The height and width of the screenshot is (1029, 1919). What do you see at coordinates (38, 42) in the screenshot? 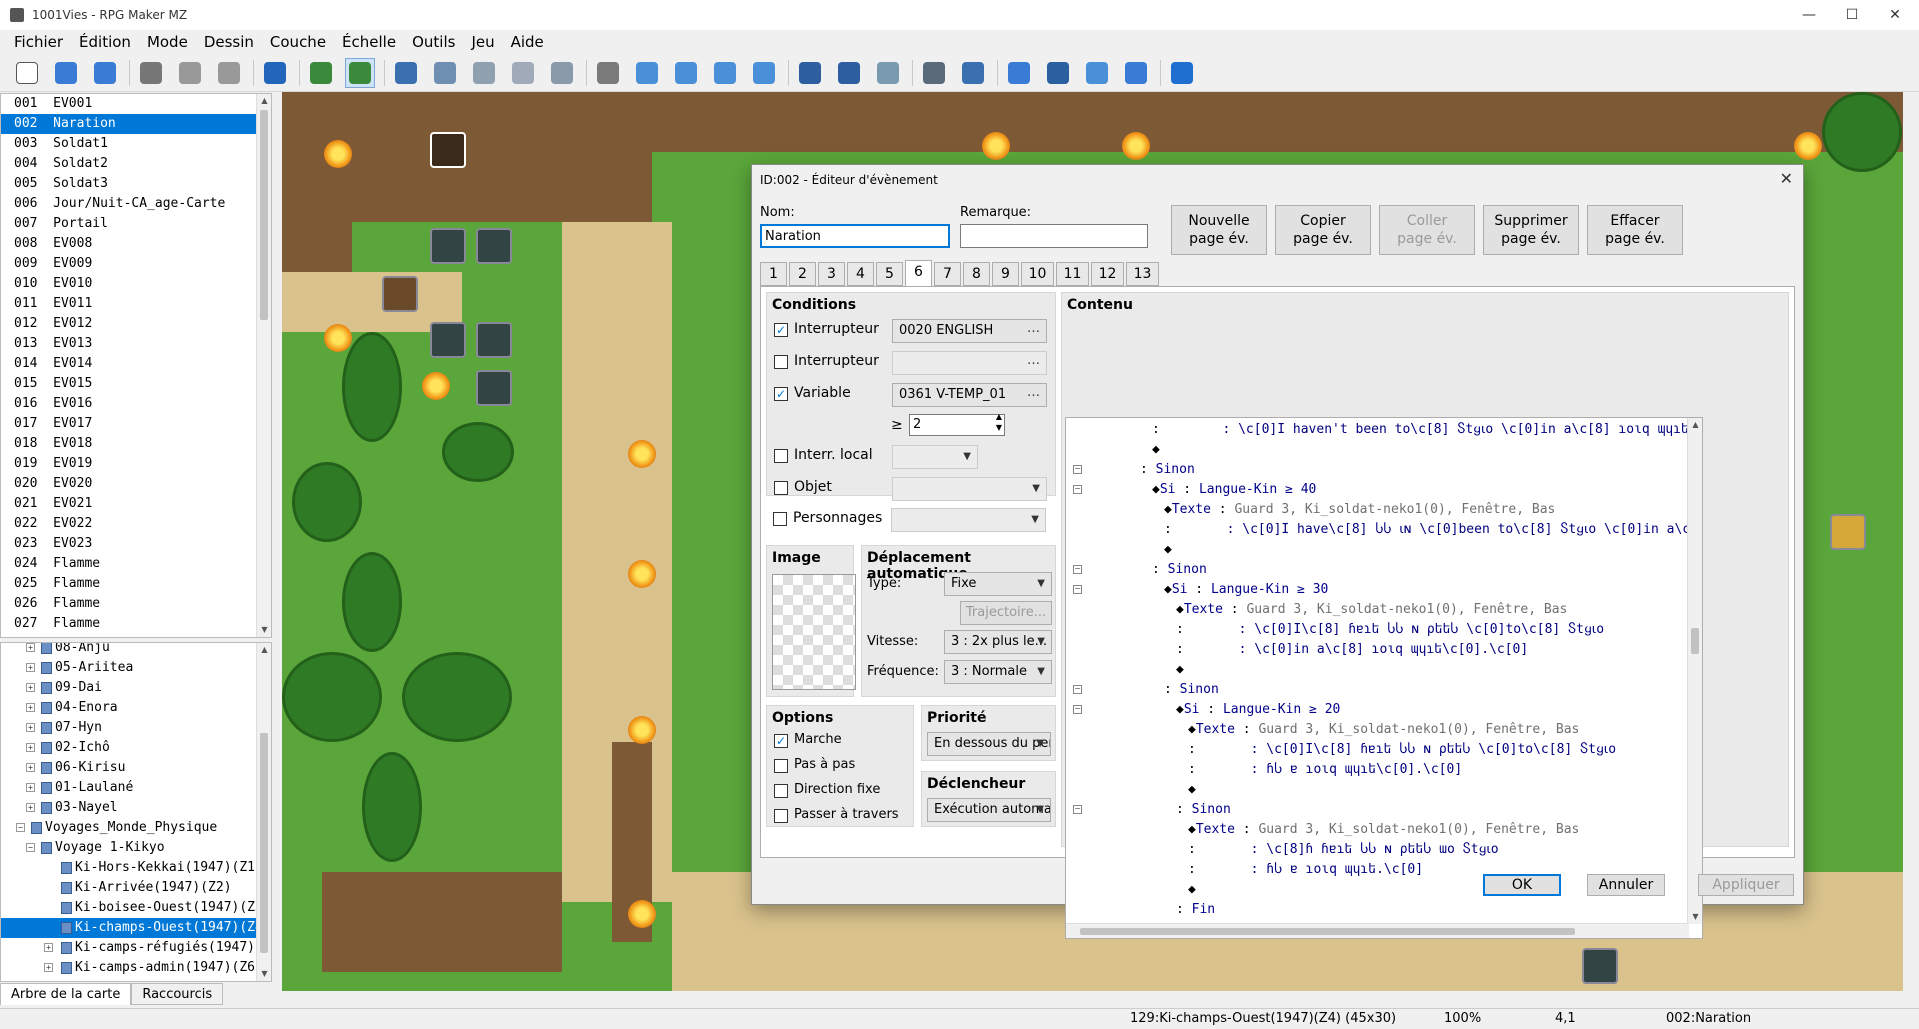
I see `menu-fichier: Fichier` at bounding box center [38, 42].